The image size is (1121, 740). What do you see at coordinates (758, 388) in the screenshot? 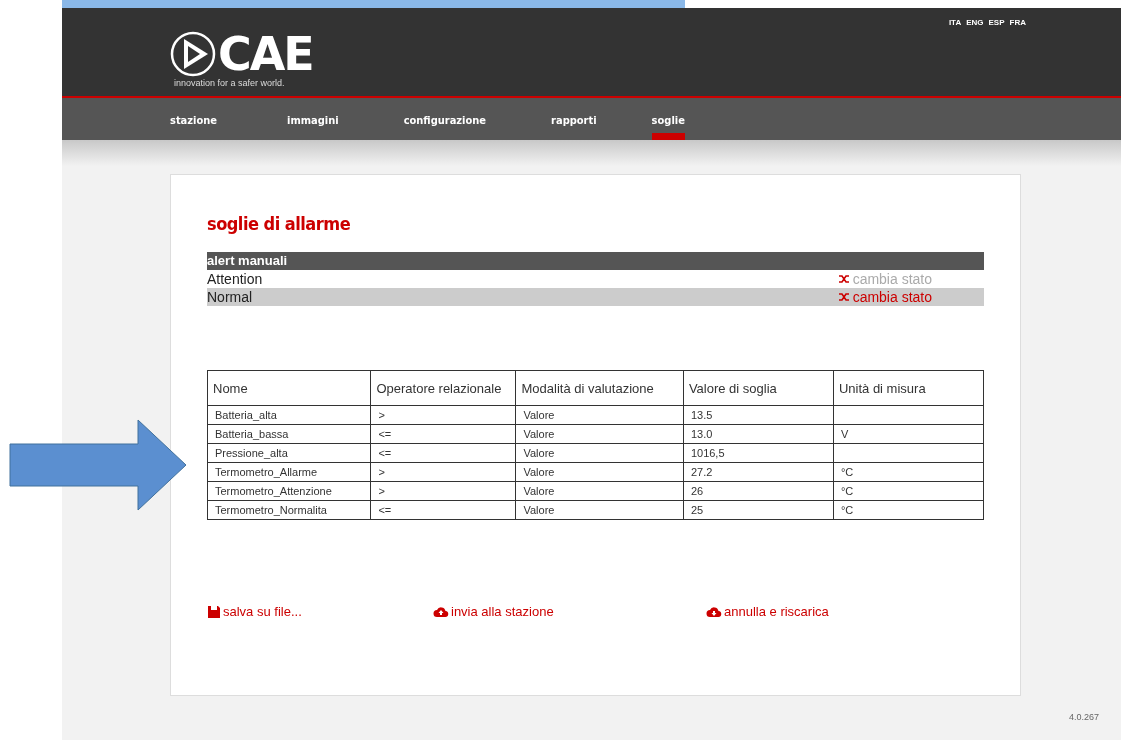
I see `column-header: Valore di soglia` at bounding box center [758, 388].